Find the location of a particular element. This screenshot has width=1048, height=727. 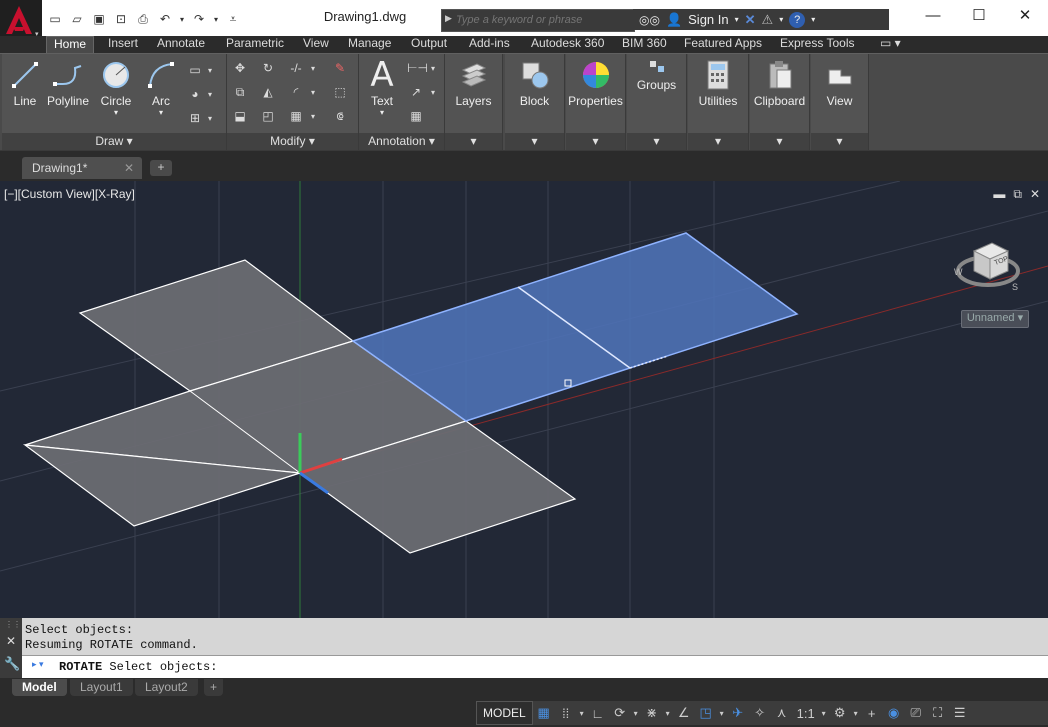

hatch-icon: ◕ is located at coordinates (195, 94).